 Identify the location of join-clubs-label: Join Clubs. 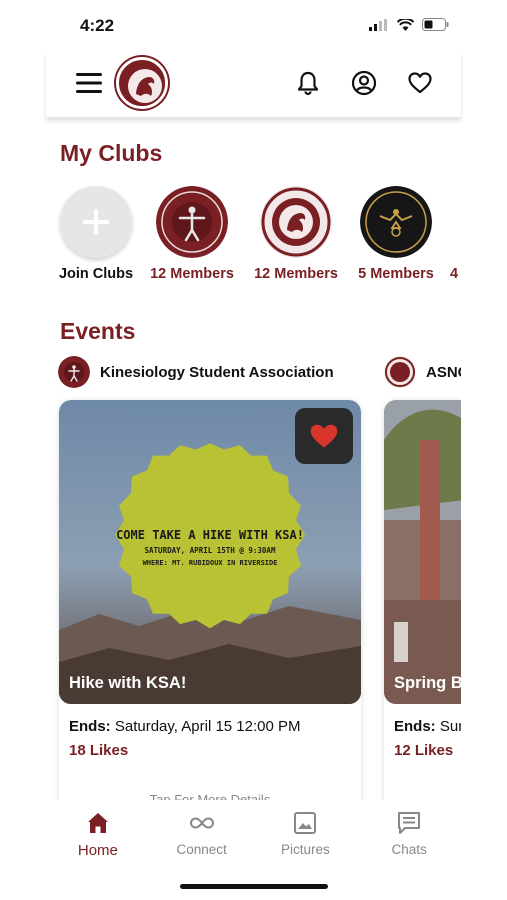
(96, 274).